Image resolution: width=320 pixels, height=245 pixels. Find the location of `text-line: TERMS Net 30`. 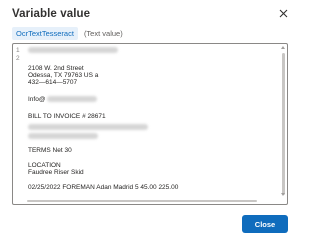

text-line: TERMS Net 30 is located at coordinates (50, 150).